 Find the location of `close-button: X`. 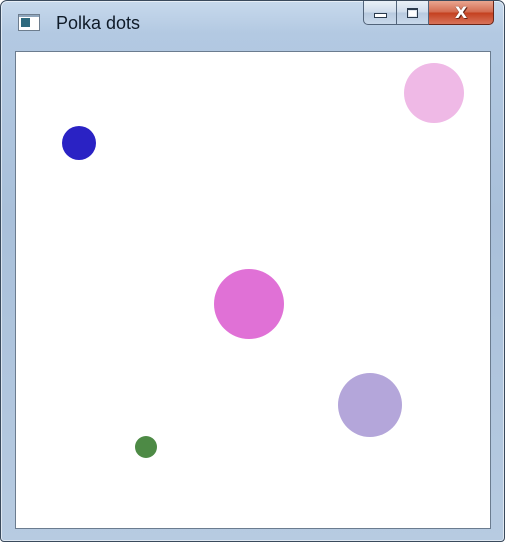

close-button: X is located at coordinates (461, 13).